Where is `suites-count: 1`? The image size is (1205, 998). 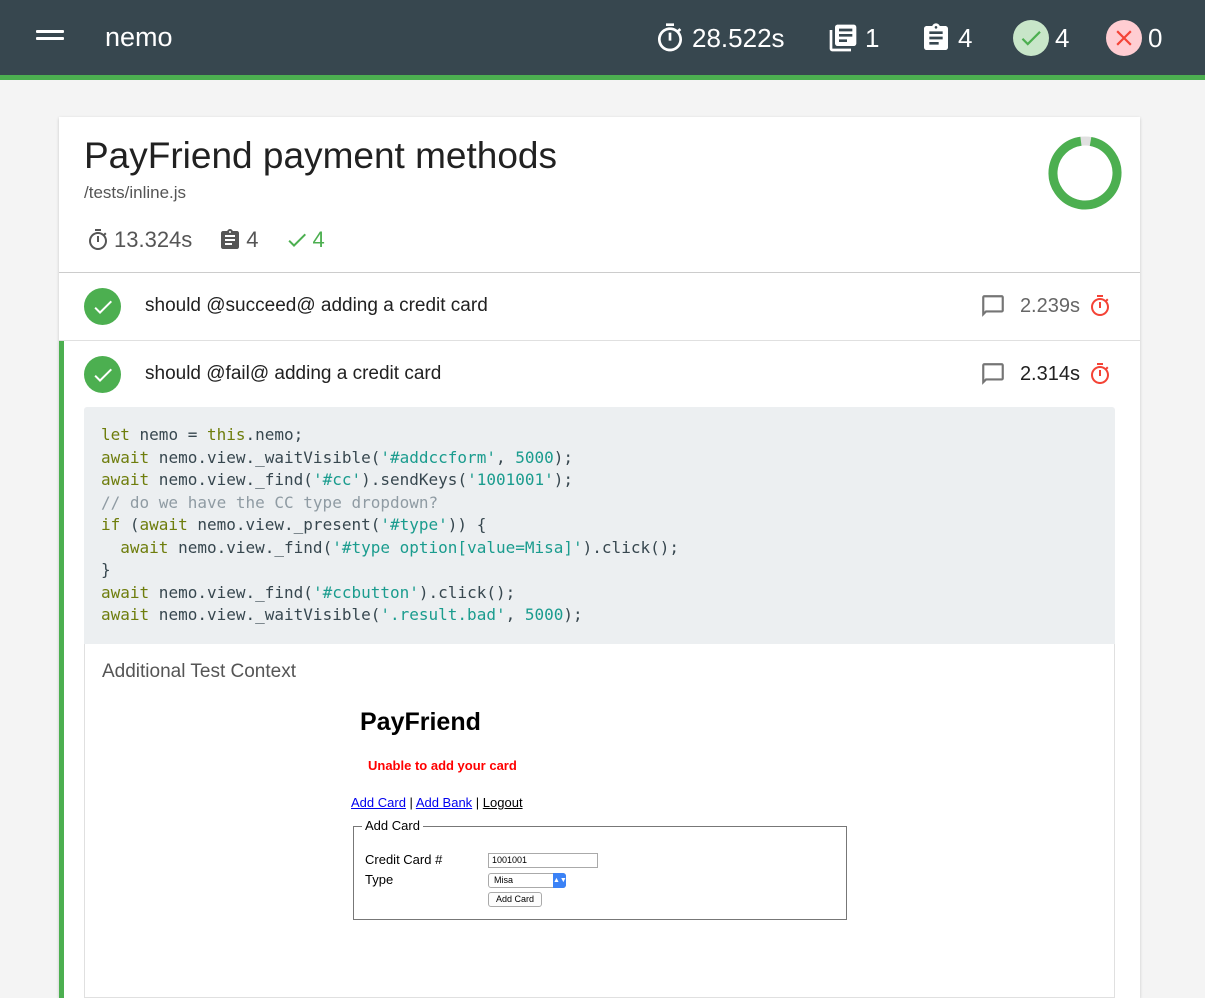
suites-count: 1 is located at coordinates (872, 37).